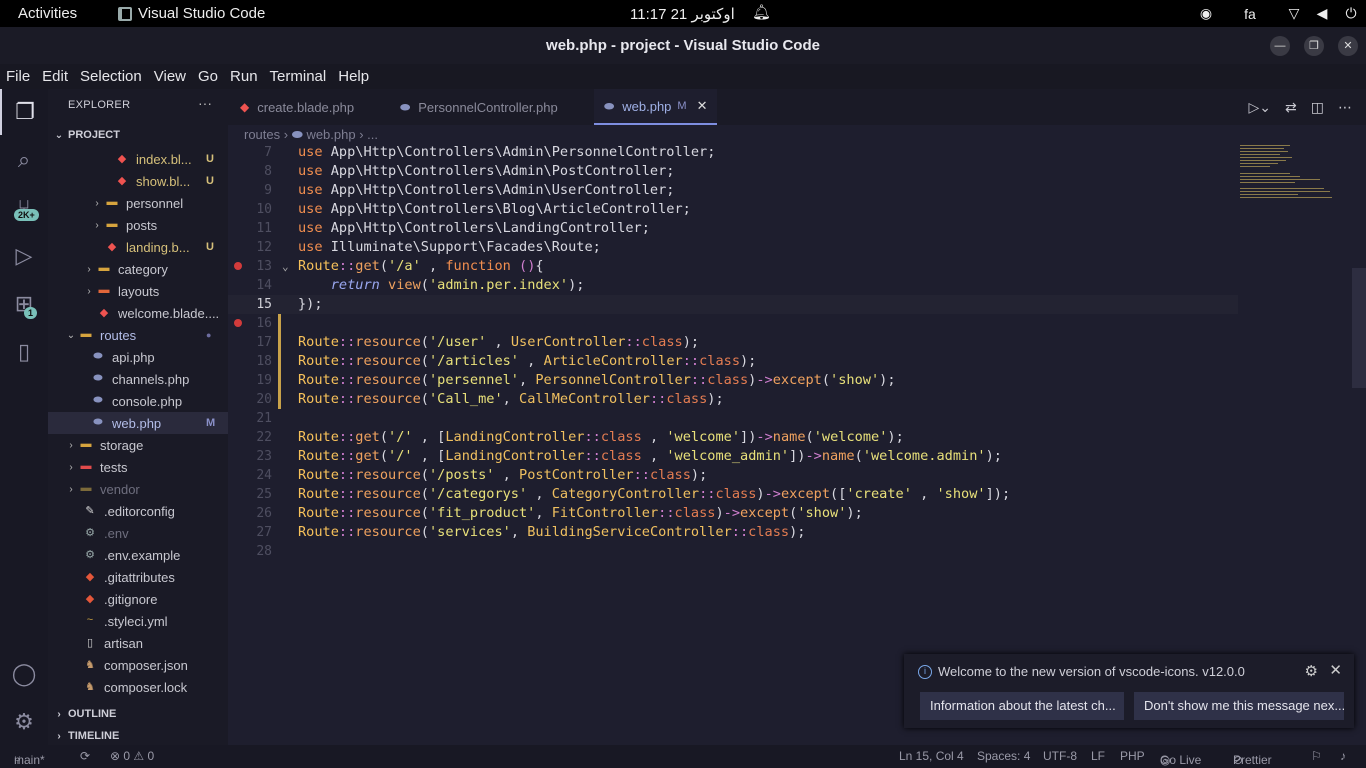 Image resolution: width=1366 pixels, height=768 pixels. I want to click on file-editorconfig: ✎ .editorconfig, so click(138, 511).